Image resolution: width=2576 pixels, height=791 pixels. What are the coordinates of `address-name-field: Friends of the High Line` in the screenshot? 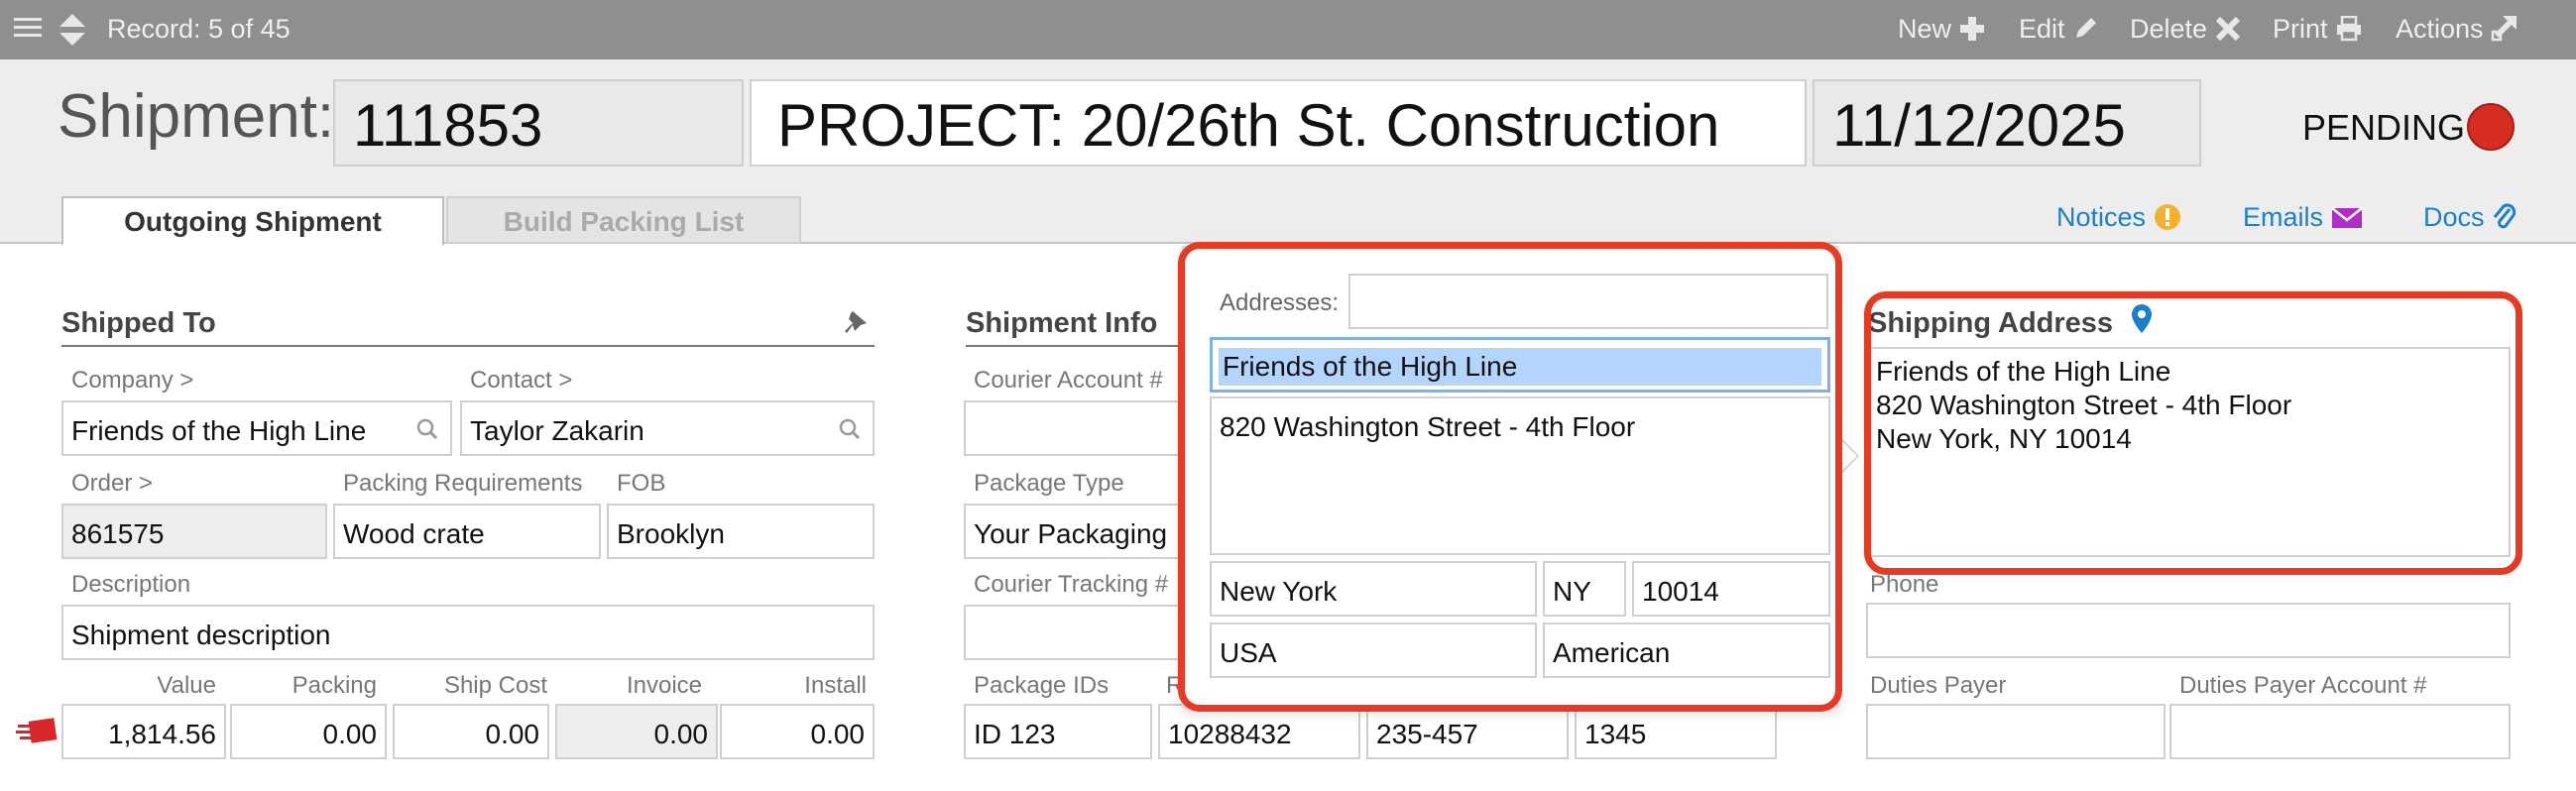 It's located at (1520, 365).